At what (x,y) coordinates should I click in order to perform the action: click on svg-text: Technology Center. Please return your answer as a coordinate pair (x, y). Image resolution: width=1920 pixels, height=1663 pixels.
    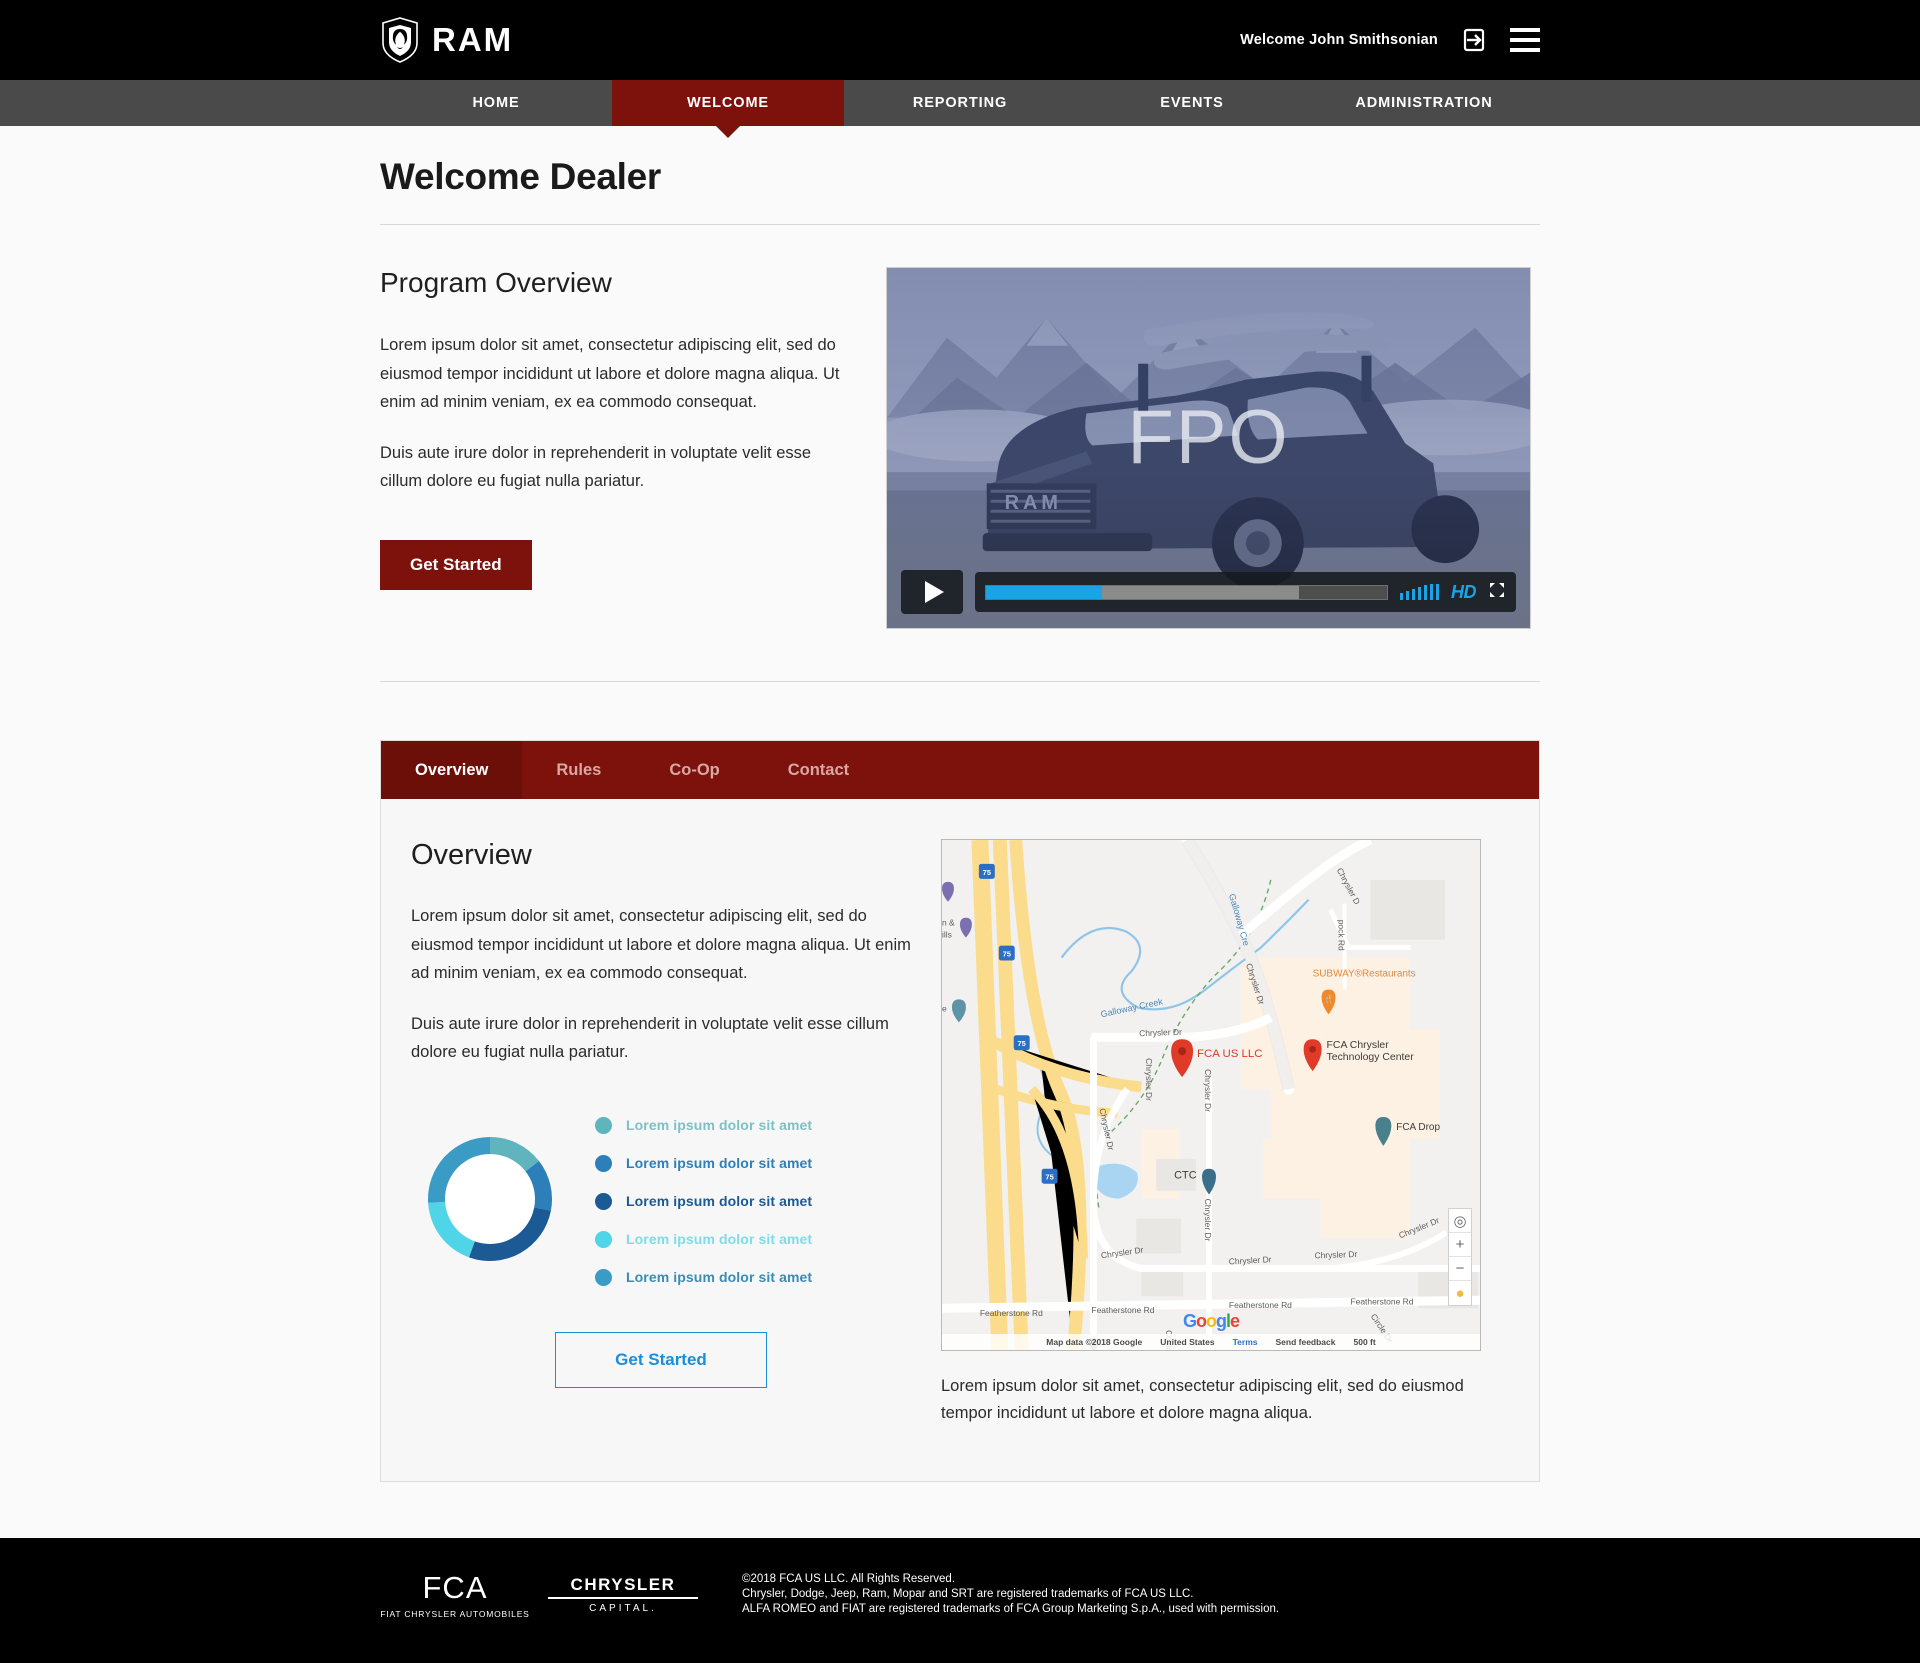
    Looking at the image, I should click on (1371, 1057).